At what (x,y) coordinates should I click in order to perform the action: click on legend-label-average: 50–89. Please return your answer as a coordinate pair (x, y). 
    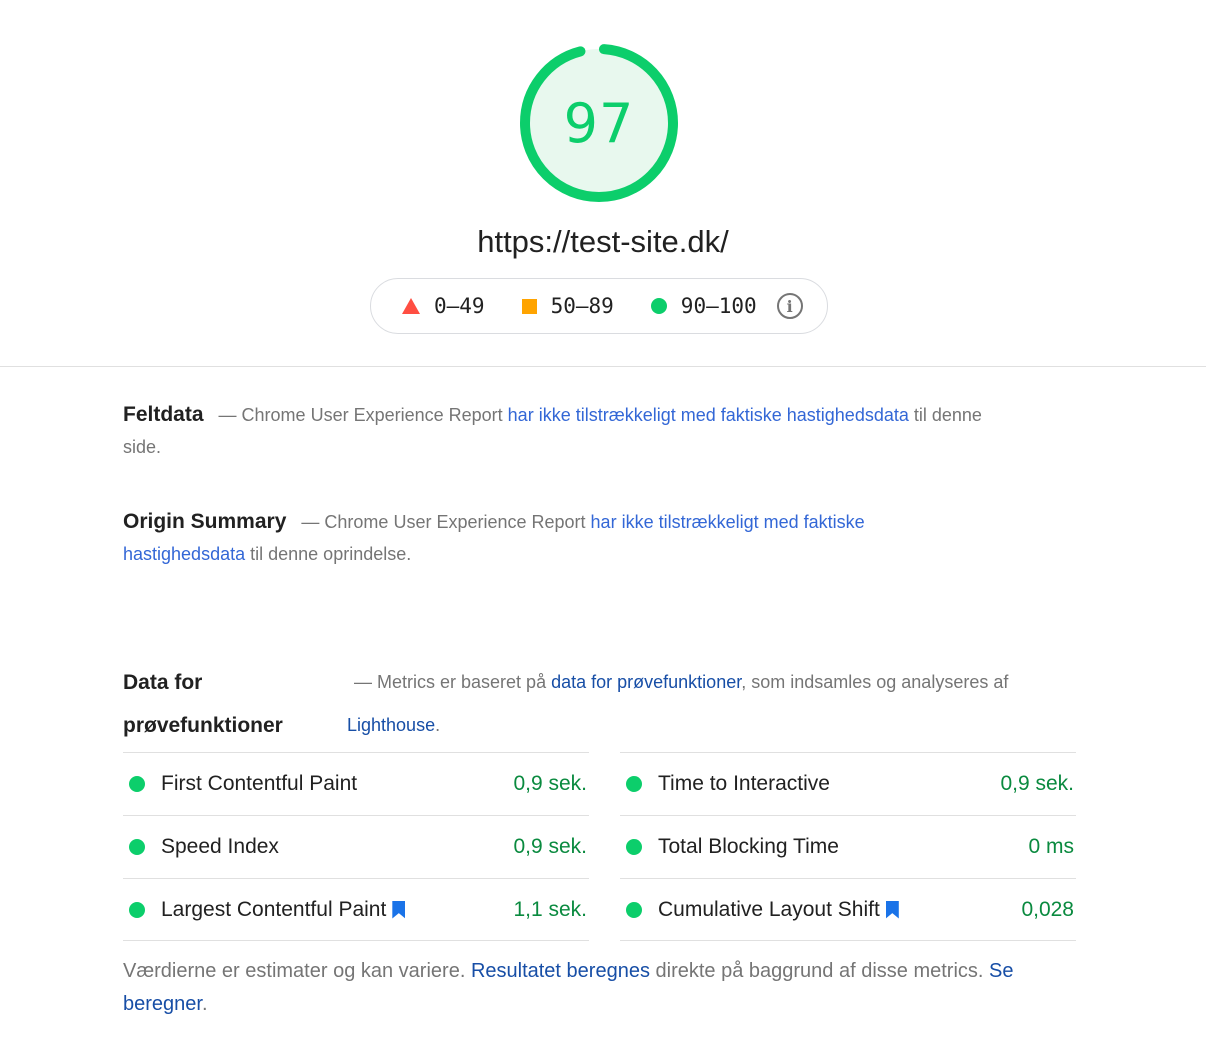
    Looking at the image, I should click on (582, 306).